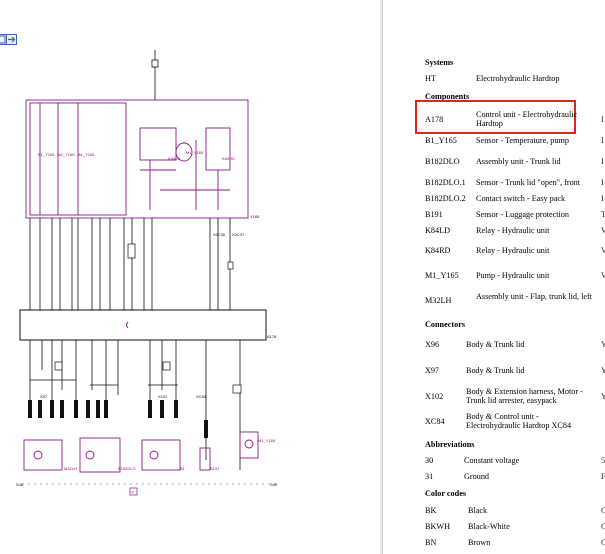 The image size is (605, 554). What do you see at coordinates (446, 493) in the screenshot?
I see `section-color-codes: Color codes` at bounding box center [446, 493].